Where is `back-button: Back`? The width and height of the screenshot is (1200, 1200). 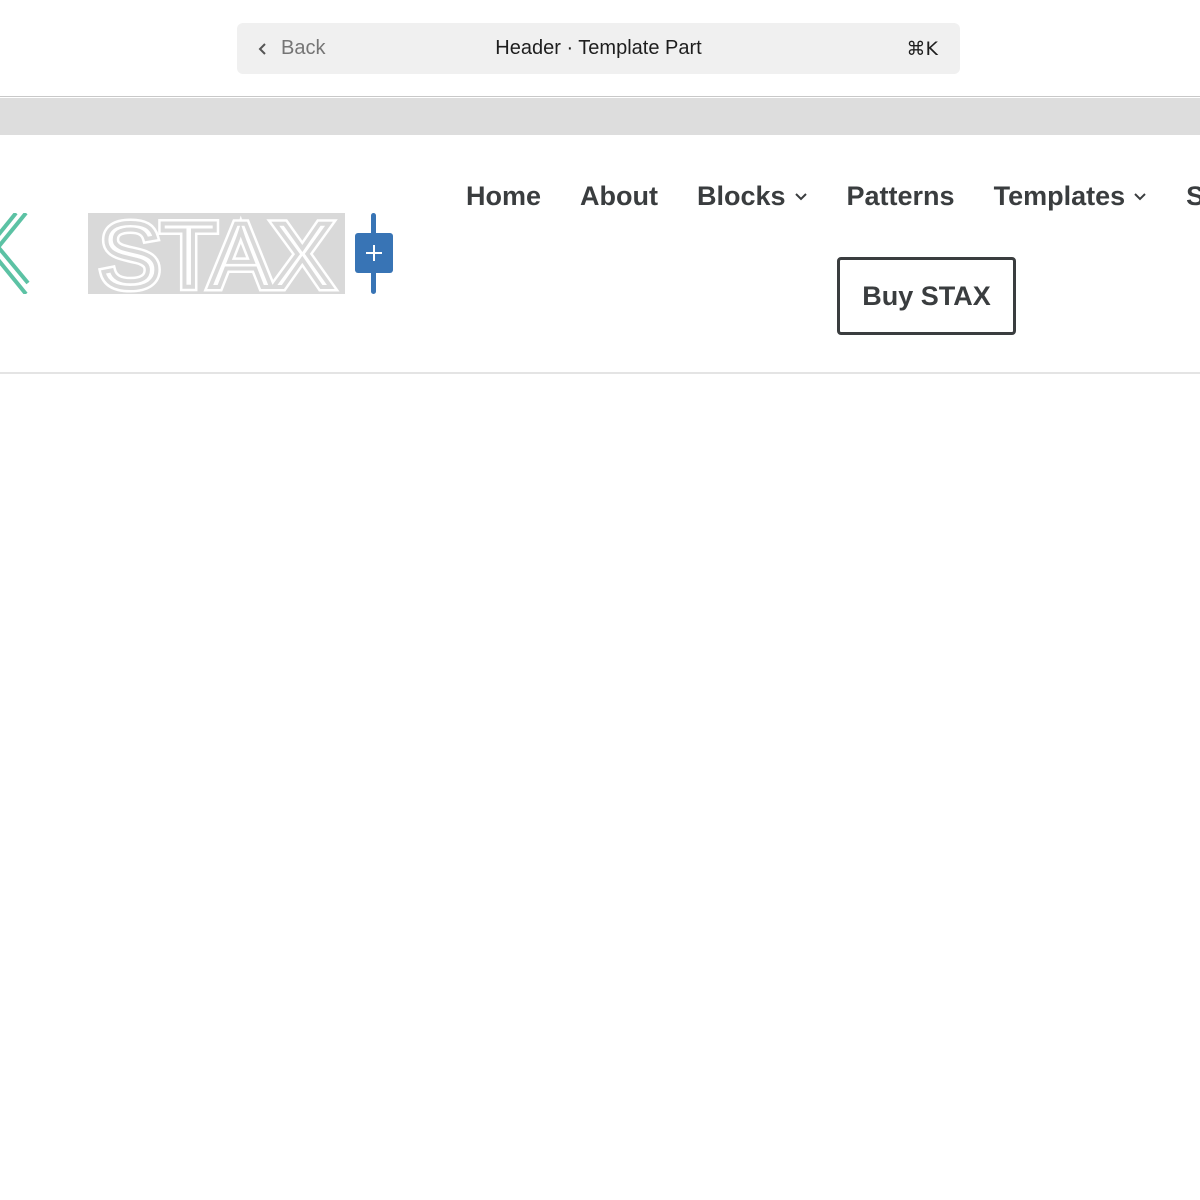 back-button: Back is located at coordinates (291, 48).